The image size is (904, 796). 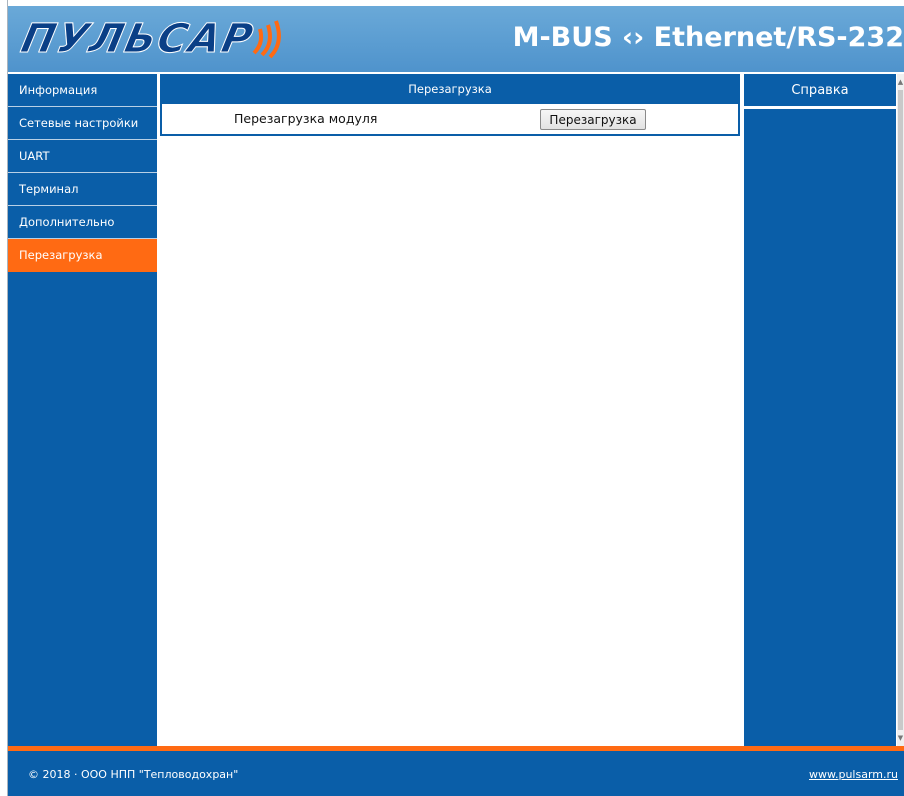 What do you see at coordinates (853, 774) in the screenshot?
I see `website-link: www.pulsarm.ru` at bounding box center [853, 774].